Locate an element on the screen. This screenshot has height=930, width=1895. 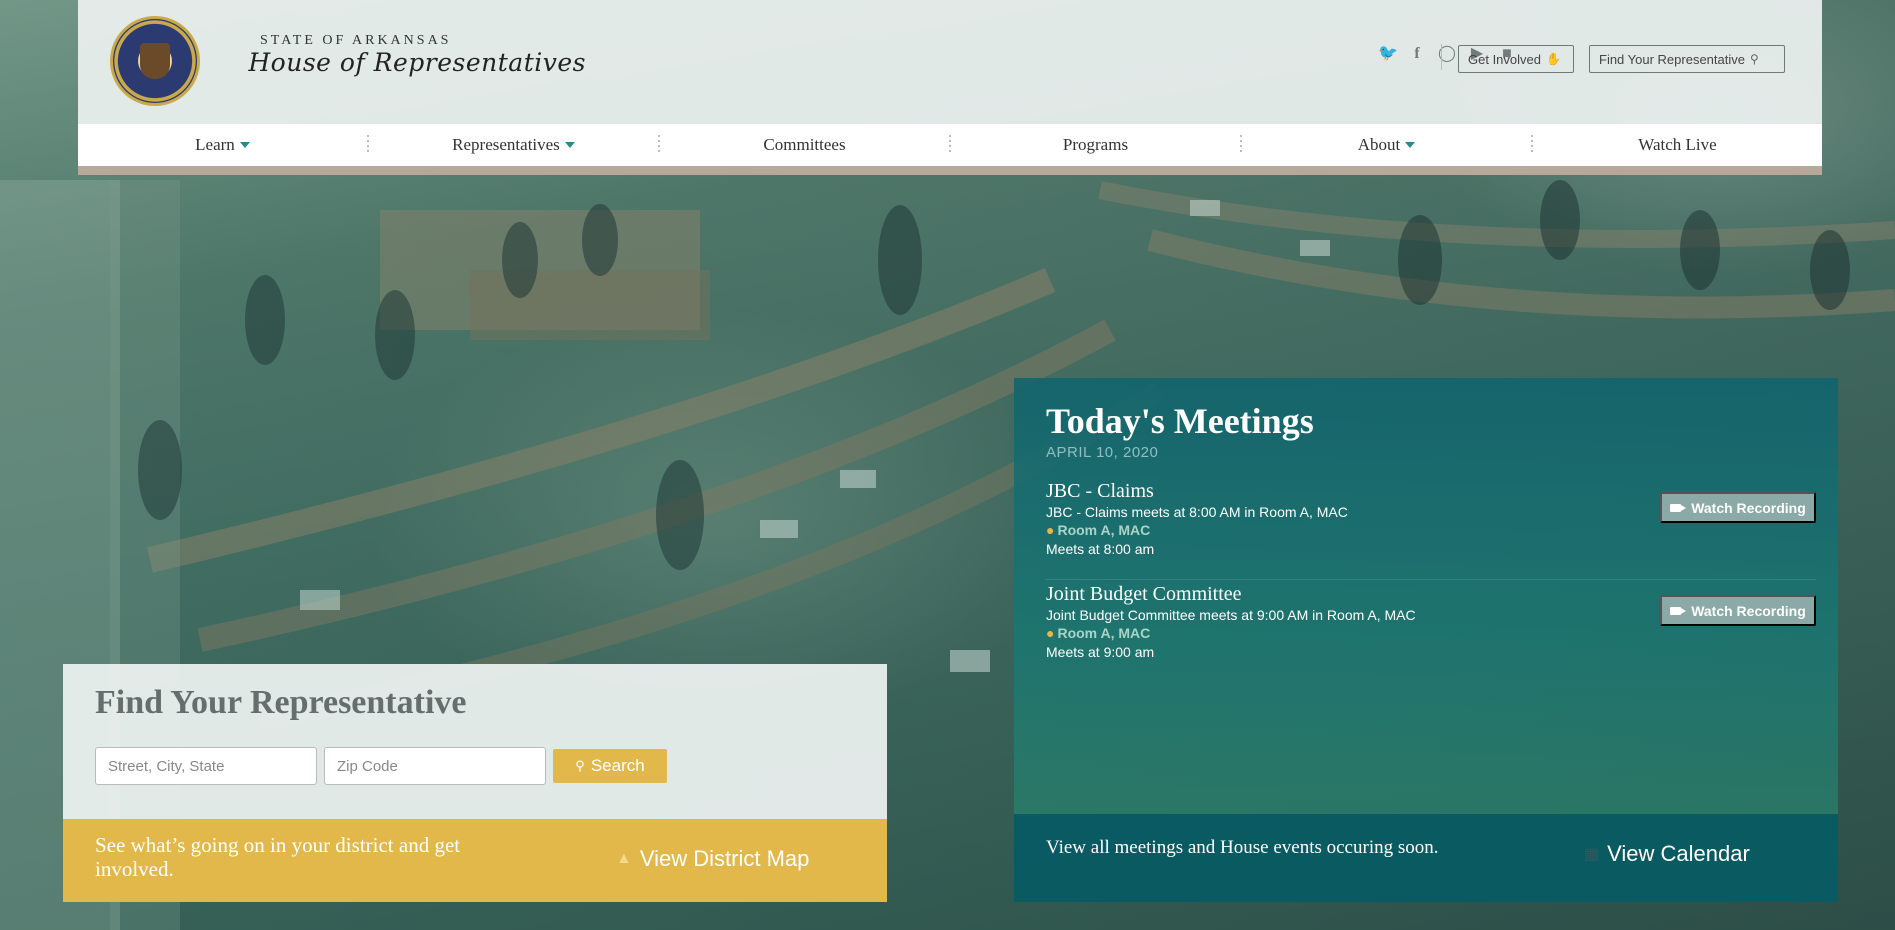
nav-item-programs: Programs is located at coordinates (1095, 145).